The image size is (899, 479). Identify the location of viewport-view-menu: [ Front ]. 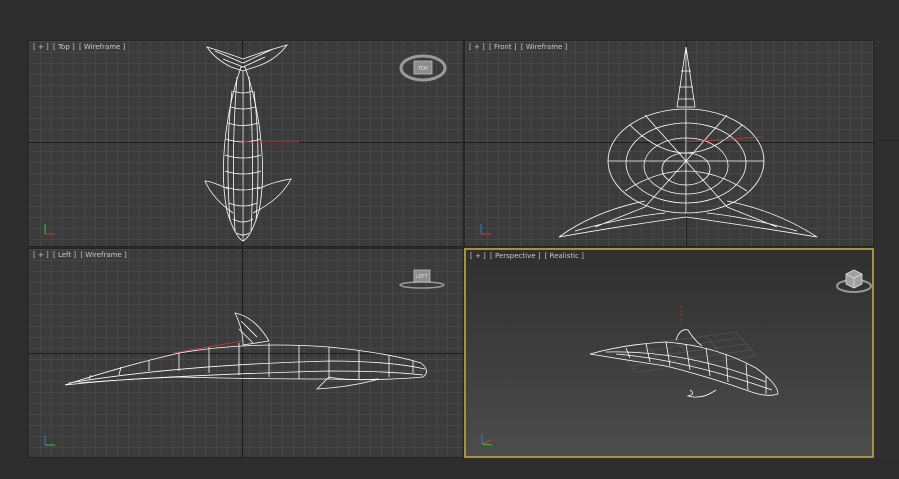
(503, 47).